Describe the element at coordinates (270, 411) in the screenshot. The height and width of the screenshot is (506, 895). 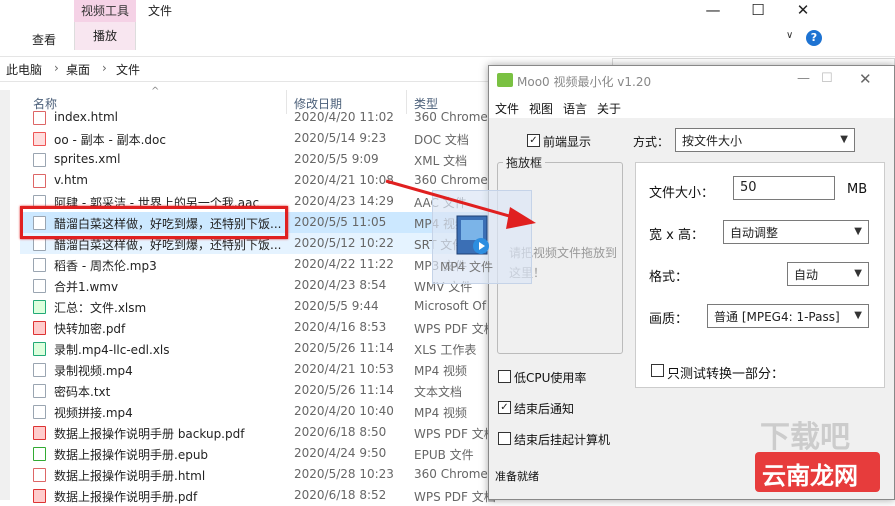
I see `file-row: 视频拼接.mp4 2020/4/20 10:40 MP4 视频` at that location.